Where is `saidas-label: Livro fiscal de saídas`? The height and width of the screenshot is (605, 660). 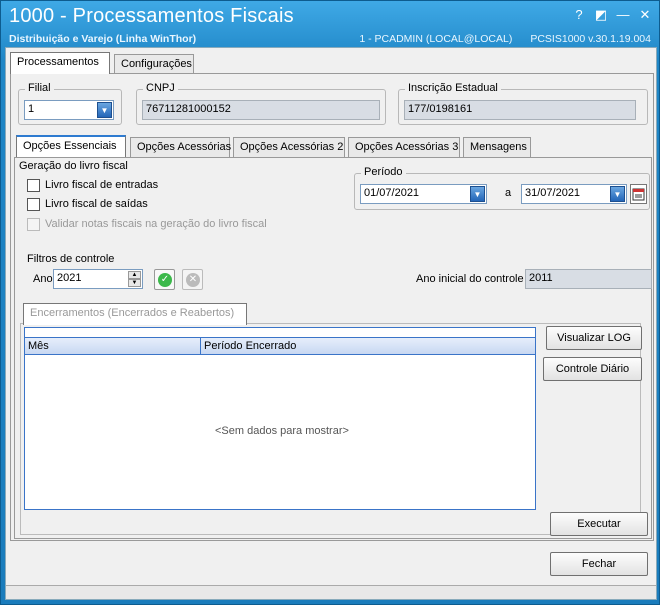 saidas-label: Livro fiscal de saídas is located at coordinates (96, 204).